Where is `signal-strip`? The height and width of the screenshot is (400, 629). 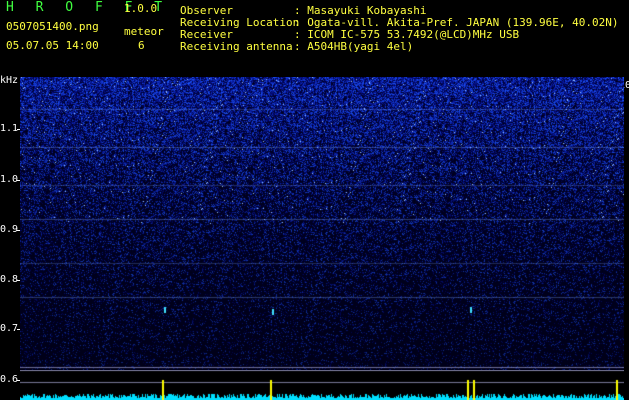 signal-strip is located at coordinates (322, 385).